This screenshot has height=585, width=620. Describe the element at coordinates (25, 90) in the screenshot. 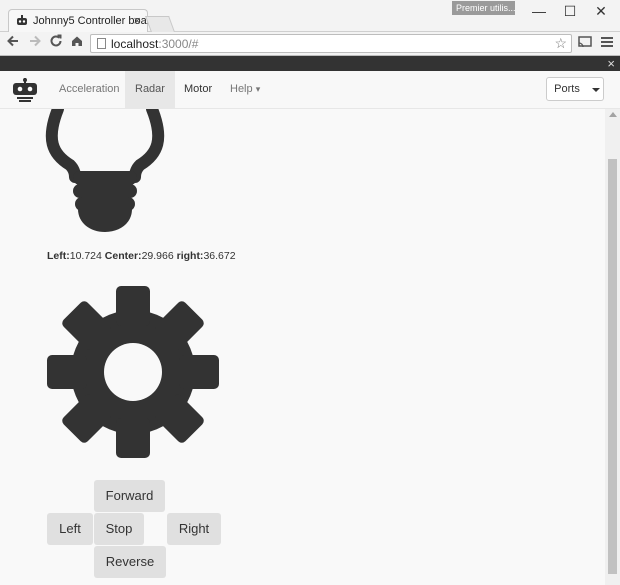

I see `robot-logo-icon` at that location.